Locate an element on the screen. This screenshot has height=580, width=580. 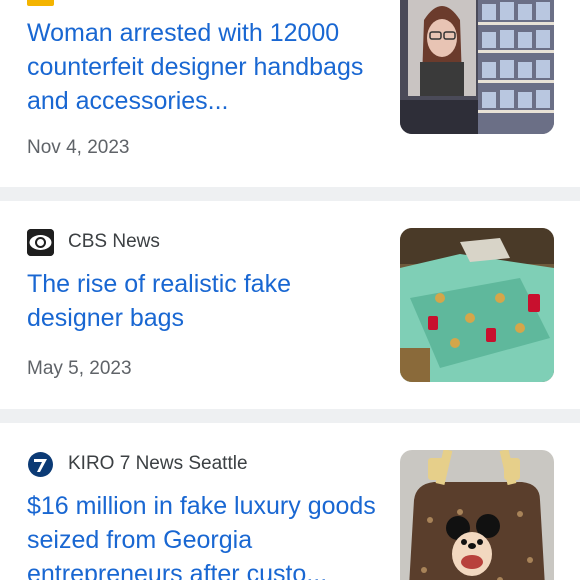
article-source: CBS News is located at coordinates (93, 242).